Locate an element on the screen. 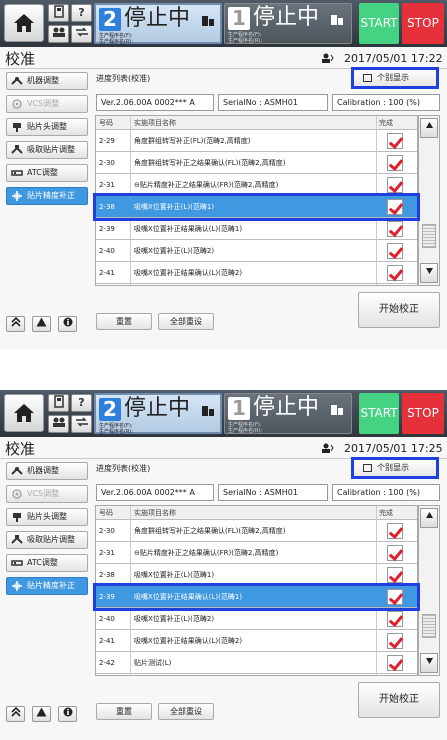 Image resolution: width=447 pixels, height=740 pixels. row-code: 2-42 is located at coordinates (107, 663).